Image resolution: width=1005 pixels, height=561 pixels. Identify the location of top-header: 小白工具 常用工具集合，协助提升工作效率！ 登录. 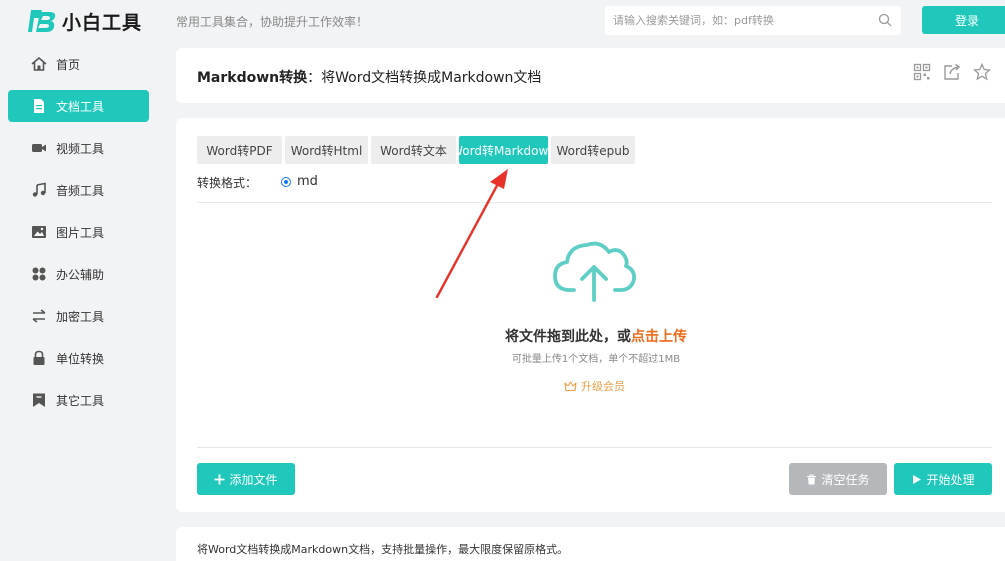
(502, 21).